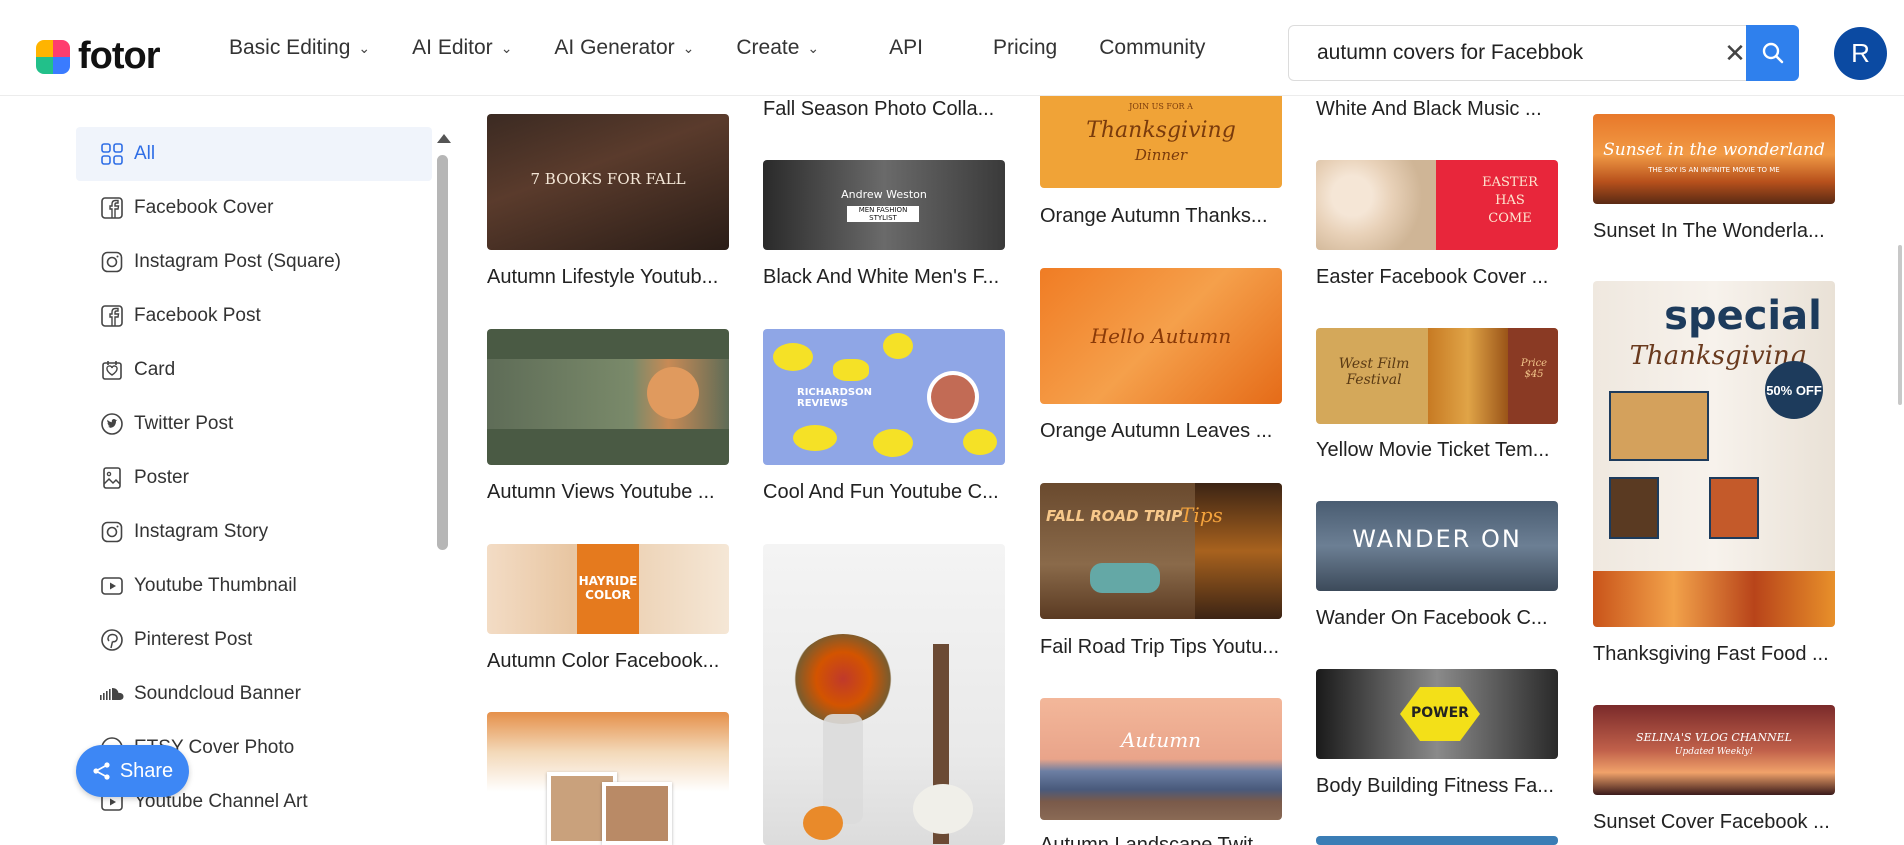 The height and width of the screenshot is (845, 1904). I want to click on nav-pricing: Pricing, so click(1025, 48).